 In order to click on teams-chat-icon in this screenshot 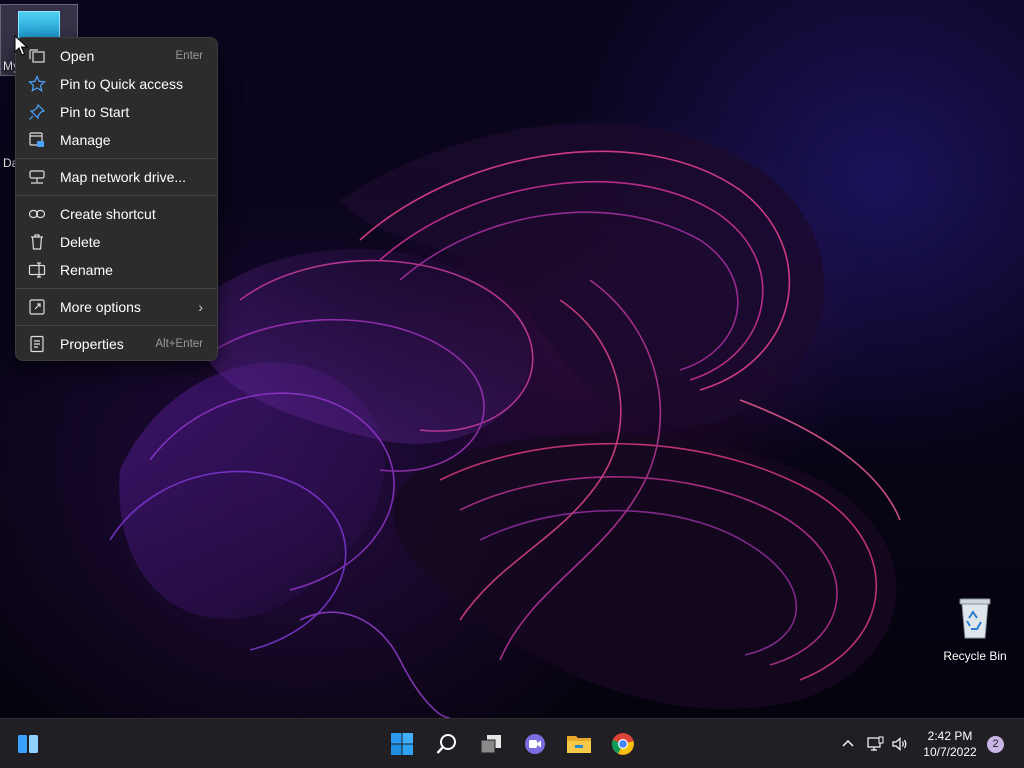, I will do `click(535, 744)`.